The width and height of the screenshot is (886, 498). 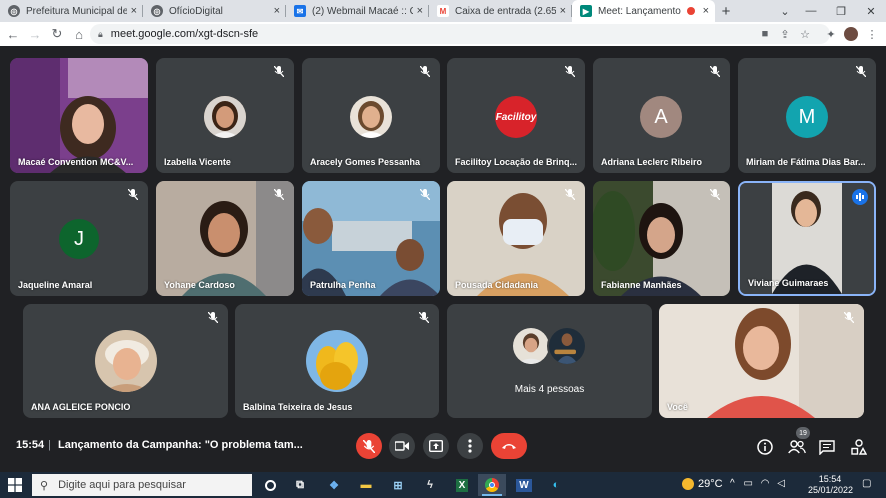 I want to click on taskbar-search-box: ⚲ Digite aqui para pesquisar, so click(x=142, y=485).